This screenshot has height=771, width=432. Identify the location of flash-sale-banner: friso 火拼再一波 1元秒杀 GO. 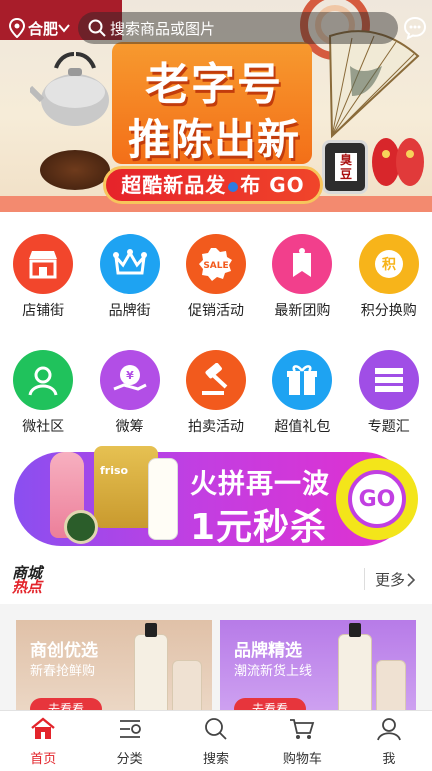
(216, 497).